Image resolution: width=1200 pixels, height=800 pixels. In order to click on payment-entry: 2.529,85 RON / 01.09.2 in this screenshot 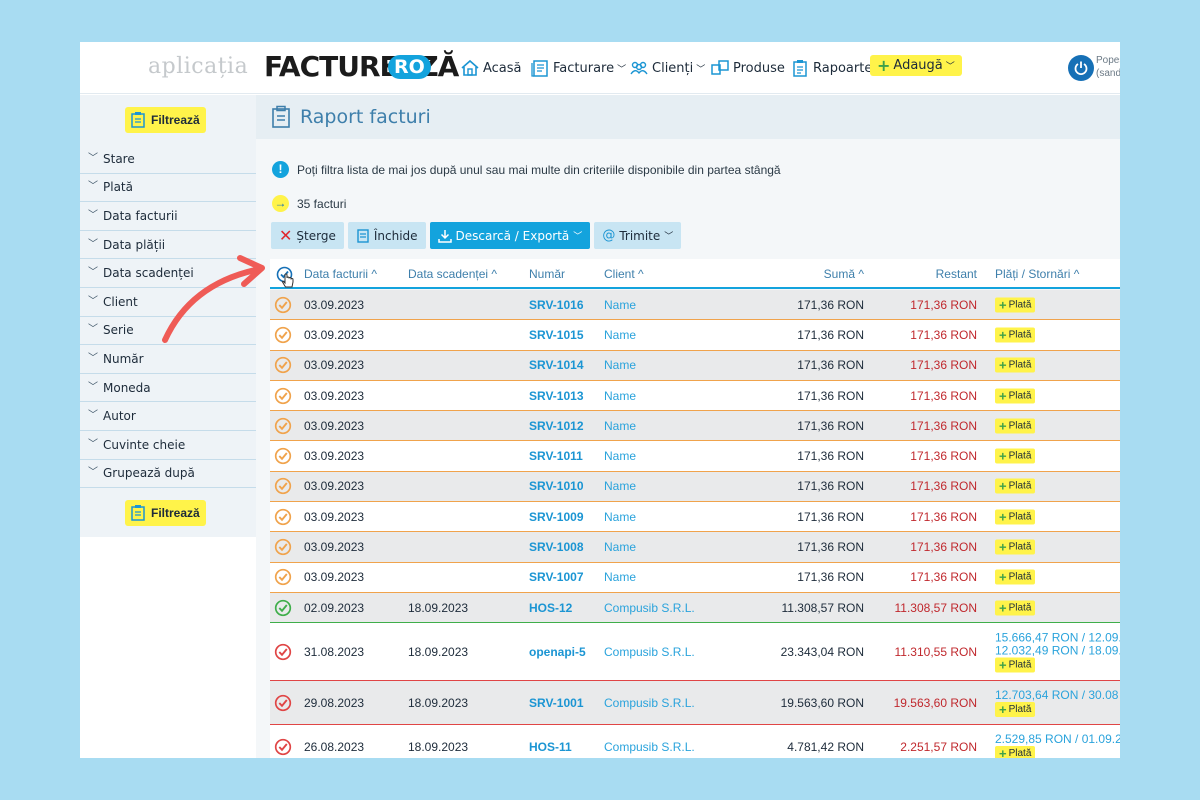, I will do `click(1057, 739)`.